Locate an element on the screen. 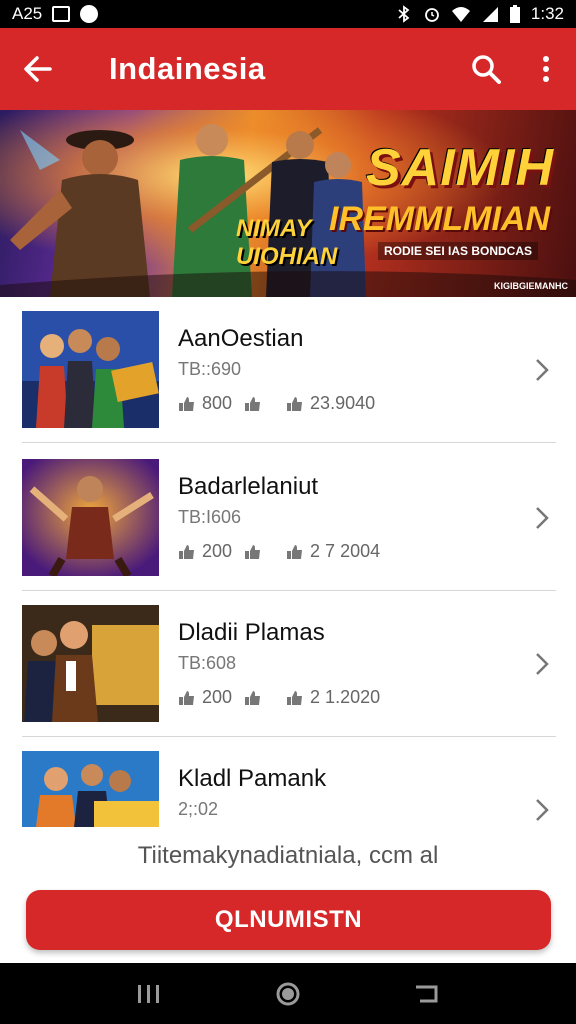 This screenshot has height=1024, width=576. photo-icon is located at coordinates (61, 14).